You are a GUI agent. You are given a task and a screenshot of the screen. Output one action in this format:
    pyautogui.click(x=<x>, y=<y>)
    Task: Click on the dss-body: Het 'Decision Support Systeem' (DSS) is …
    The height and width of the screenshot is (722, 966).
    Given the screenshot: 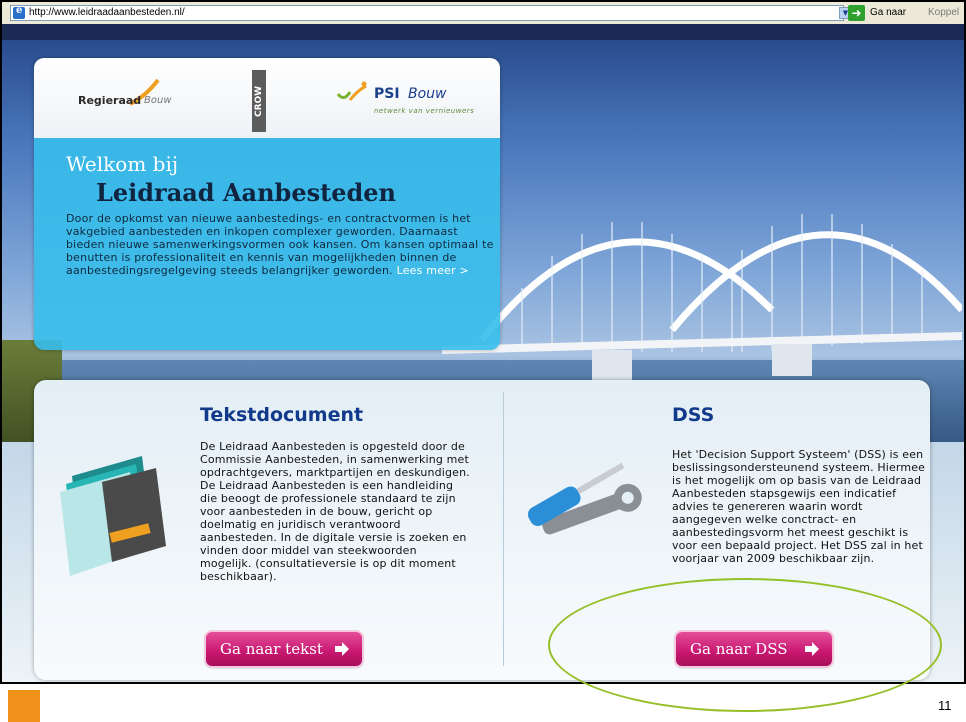 What is the action you would take?
    pyautogui.click(x=799, y=506)
    